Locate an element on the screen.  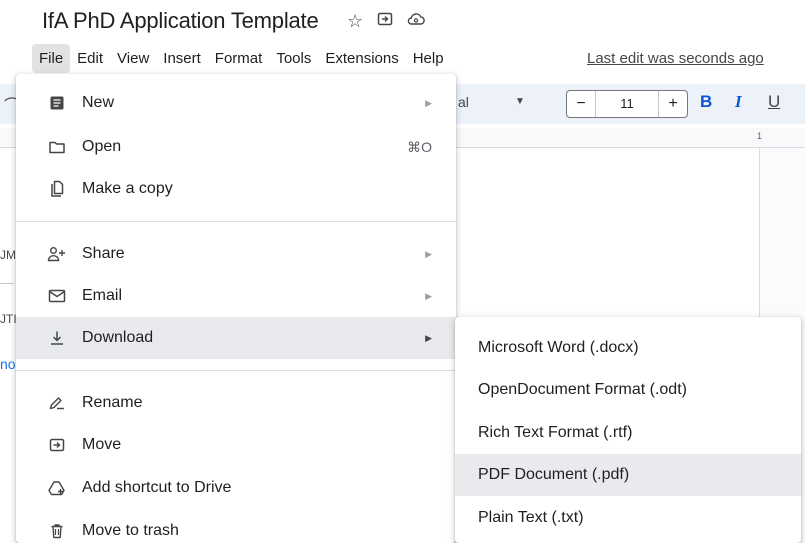
download-rtf: Rich Text Format (.rtf) is located at coordinates (628, 433).